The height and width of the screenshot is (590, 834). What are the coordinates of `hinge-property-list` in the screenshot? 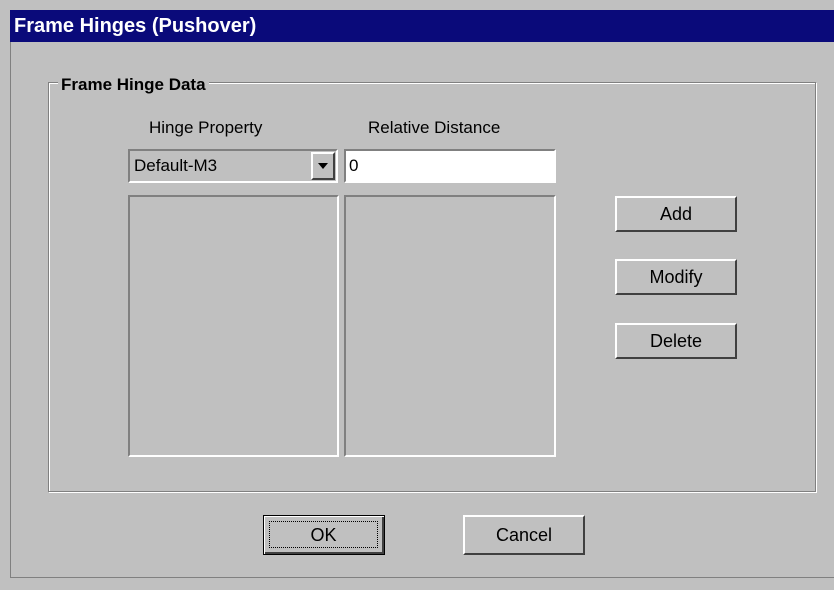 It's located at (233, 326).